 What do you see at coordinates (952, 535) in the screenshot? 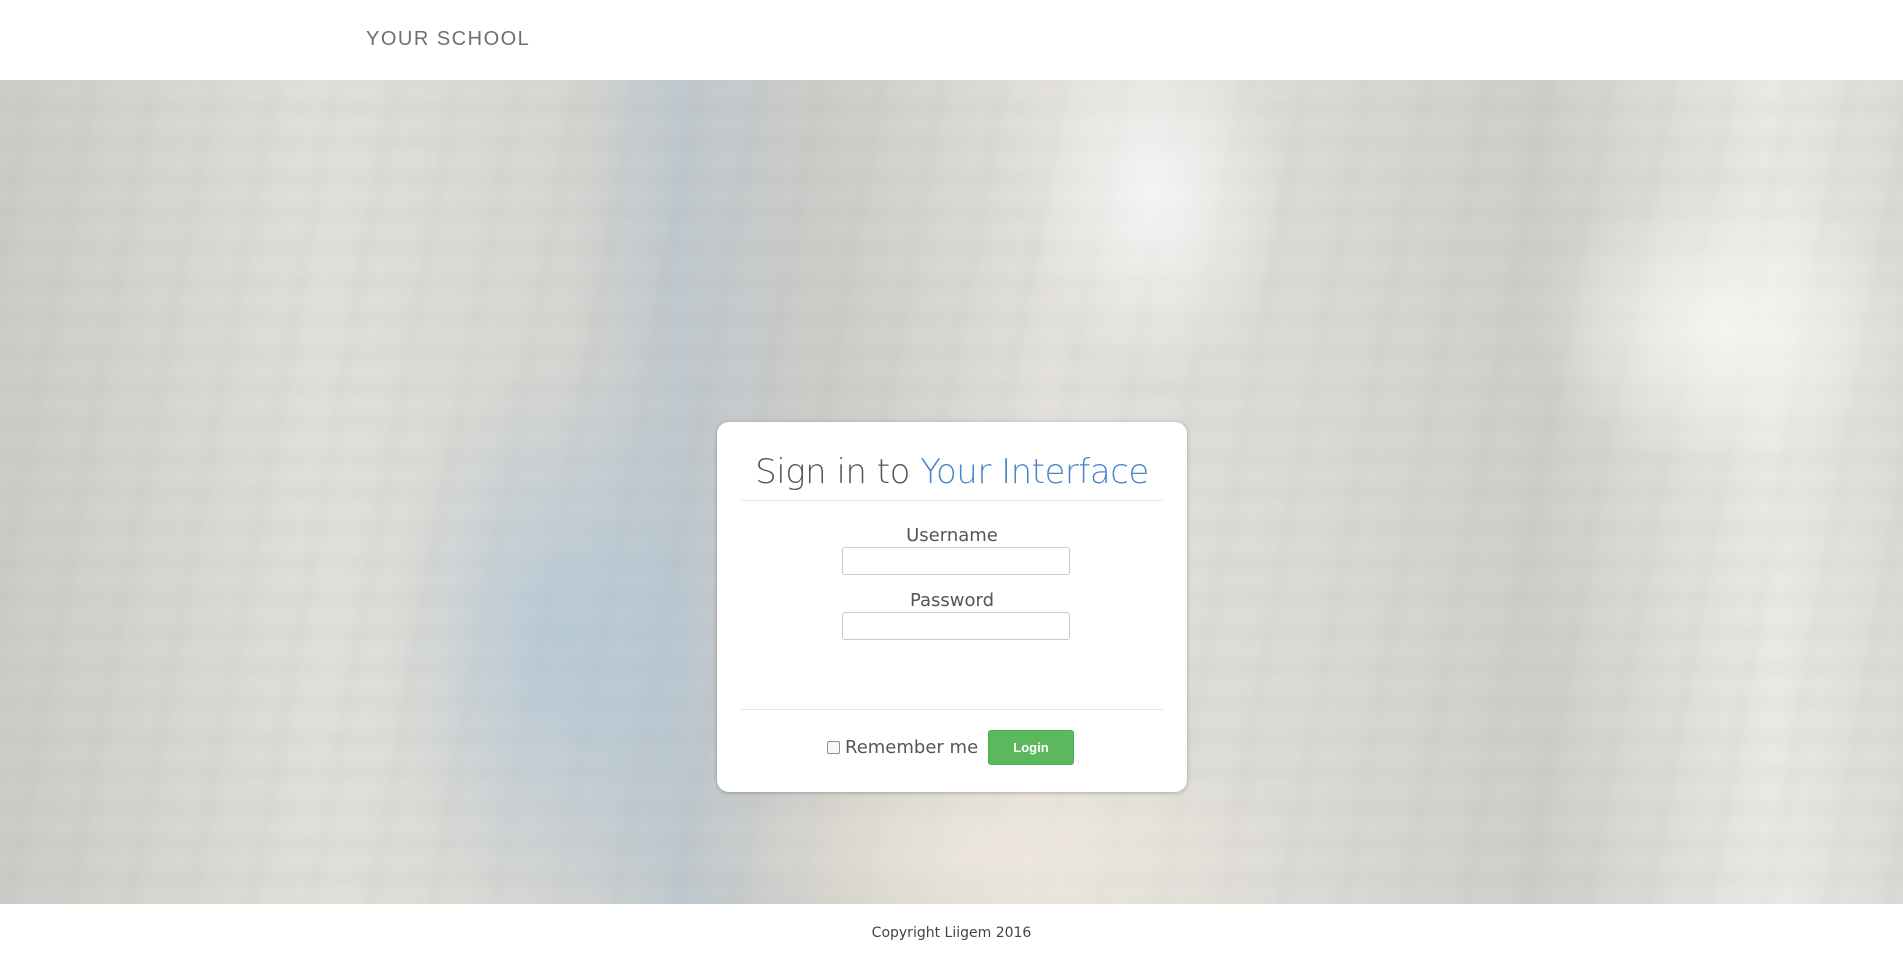
I see `username-label: Username` at bounding box center [952, 535].